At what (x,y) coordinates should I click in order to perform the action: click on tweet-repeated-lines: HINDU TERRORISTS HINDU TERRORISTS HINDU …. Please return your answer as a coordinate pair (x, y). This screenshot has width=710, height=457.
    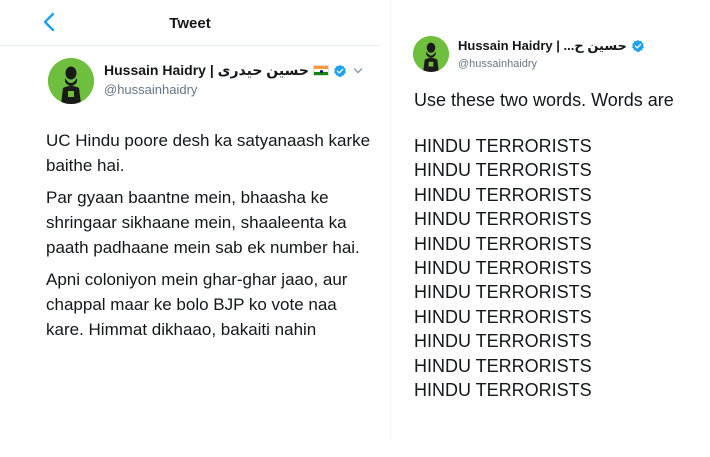
    Looking at the image, I should click on (503, 268).